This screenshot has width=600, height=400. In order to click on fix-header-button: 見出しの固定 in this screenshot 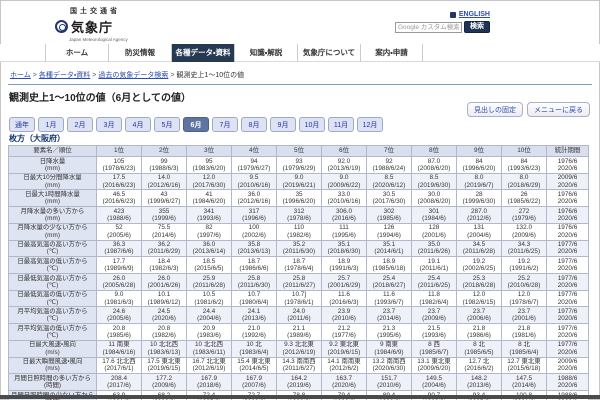, I will do `click(495, 109)`.